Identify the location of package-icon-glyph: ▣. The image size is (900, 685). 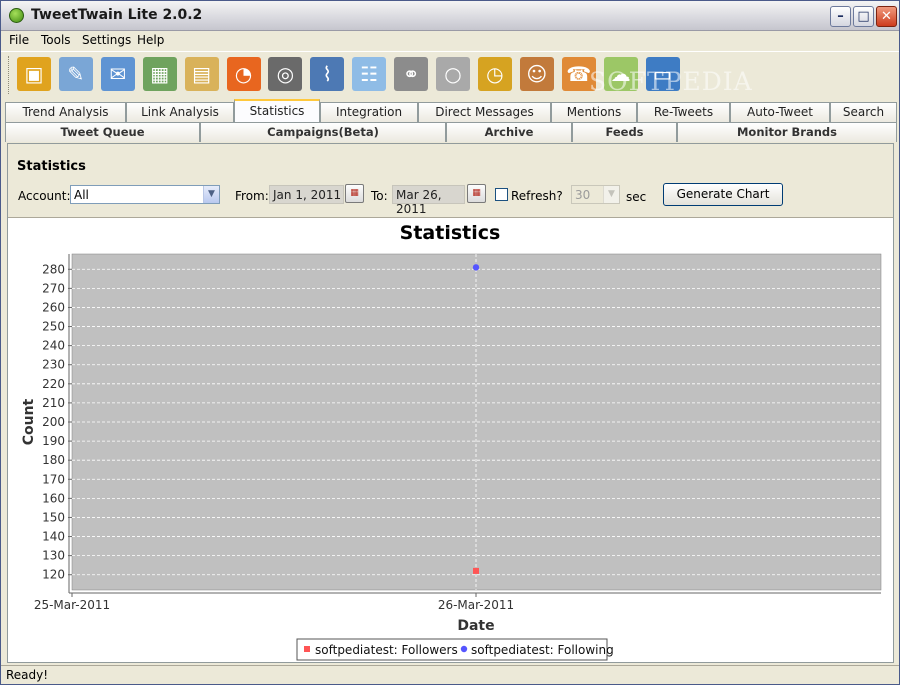
(34, 74).